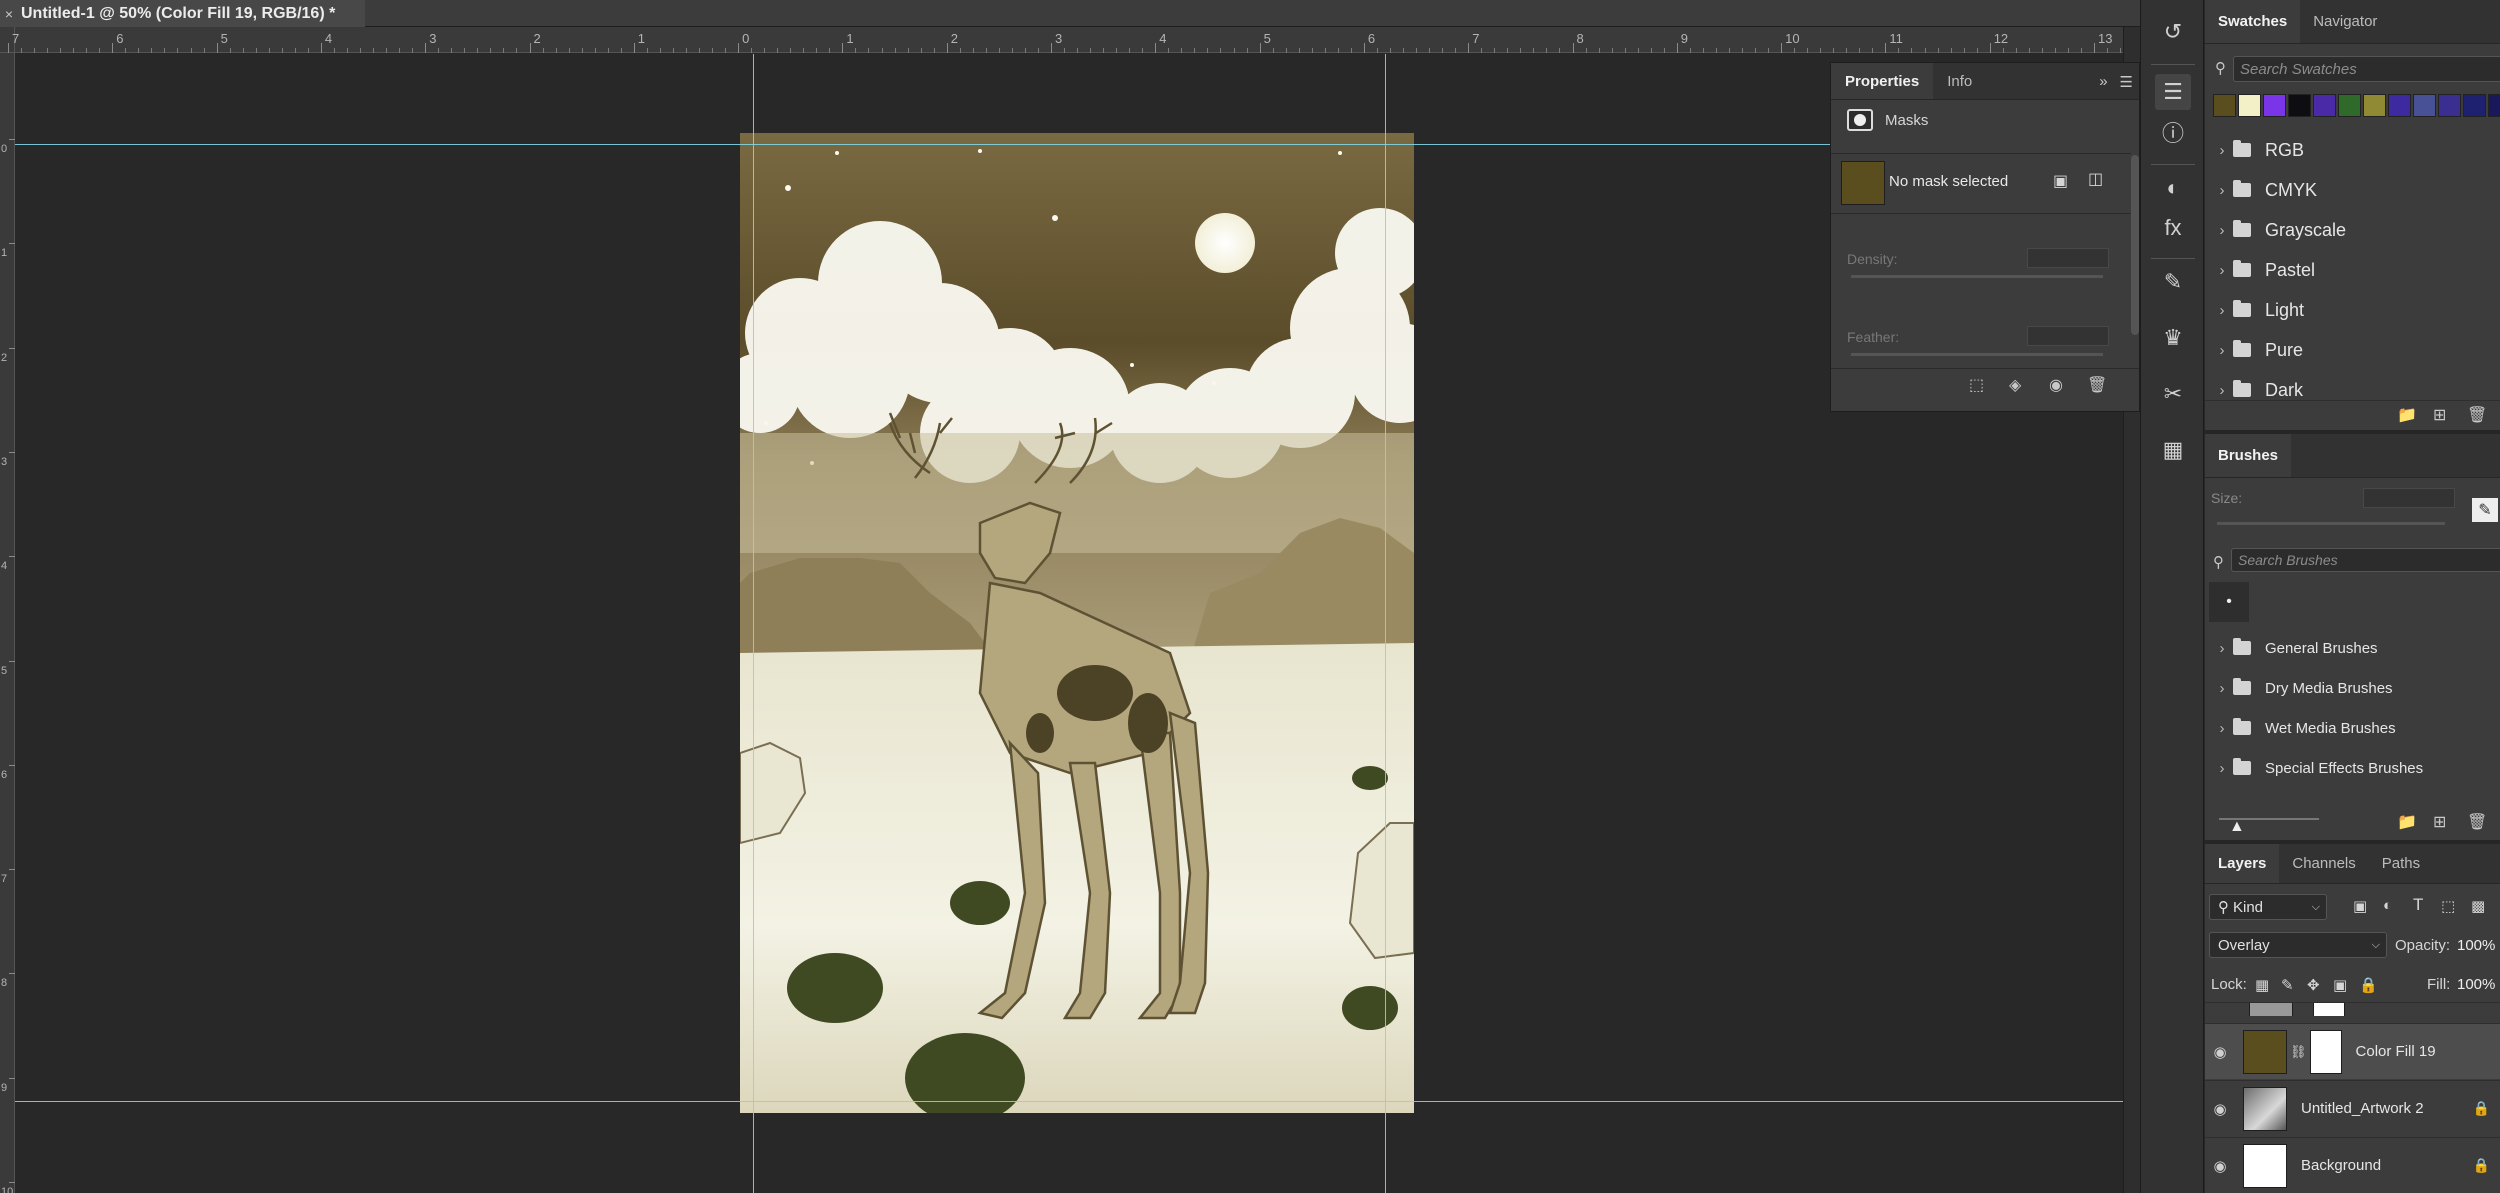 The width and height of the screenshot is (2500, 1193). I want to click on adjustments-icon: ☰, so click(2173, 92).